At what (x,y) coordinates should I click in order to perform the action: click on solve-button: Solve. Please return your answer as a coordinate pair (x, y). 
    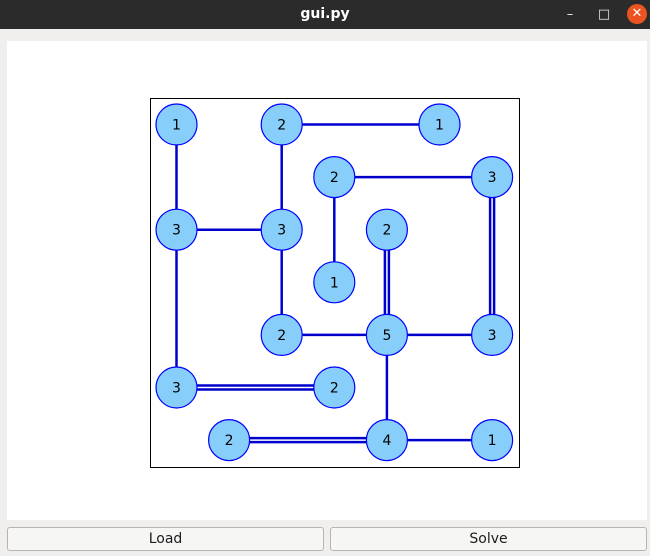
    Looking at the image, I should click on (488, 539).